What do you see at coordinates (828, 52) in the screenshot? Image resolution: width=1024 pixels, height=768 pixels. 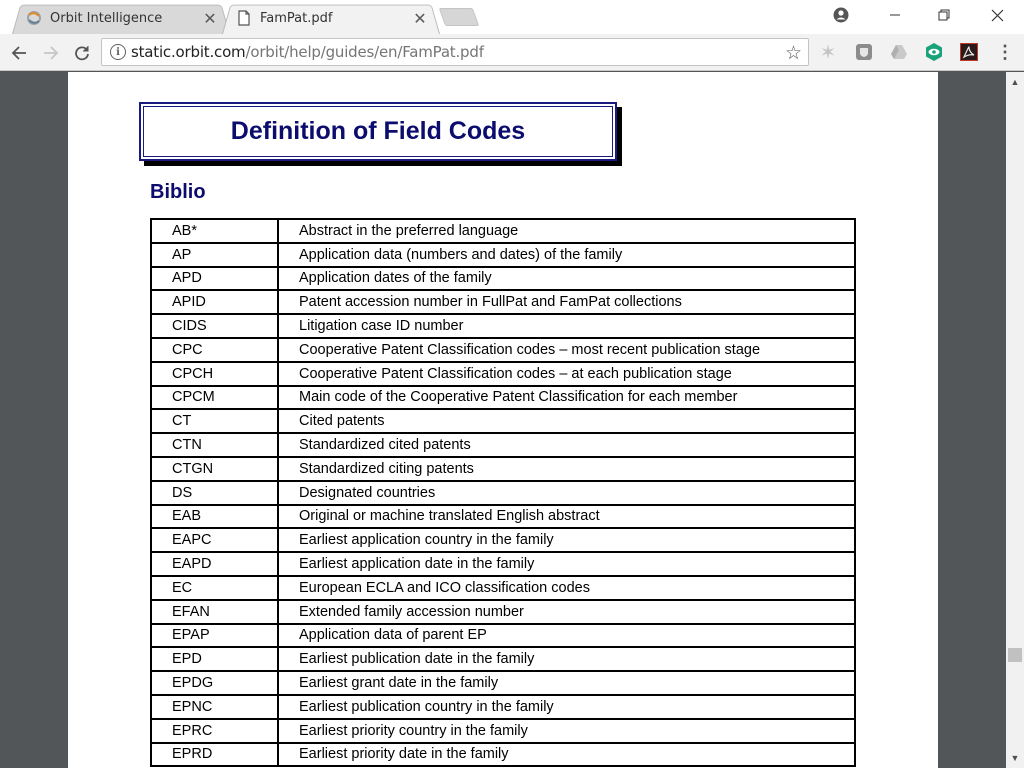 I see `star-extension-icon: ✶` at bounding box center [828, 52].